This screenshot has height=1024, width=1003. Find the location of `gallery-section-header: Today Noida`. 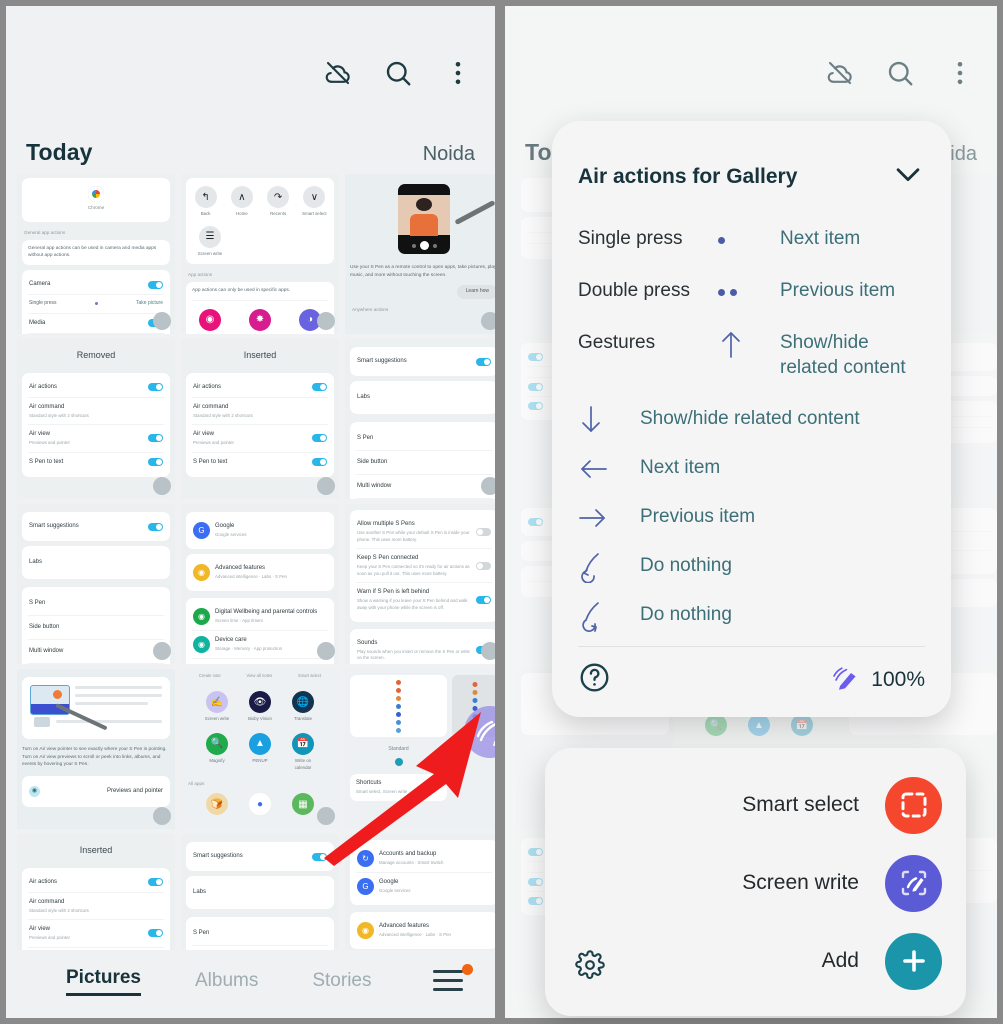

gallery-section-header: Today Noida is located at coordinates (250, 152).